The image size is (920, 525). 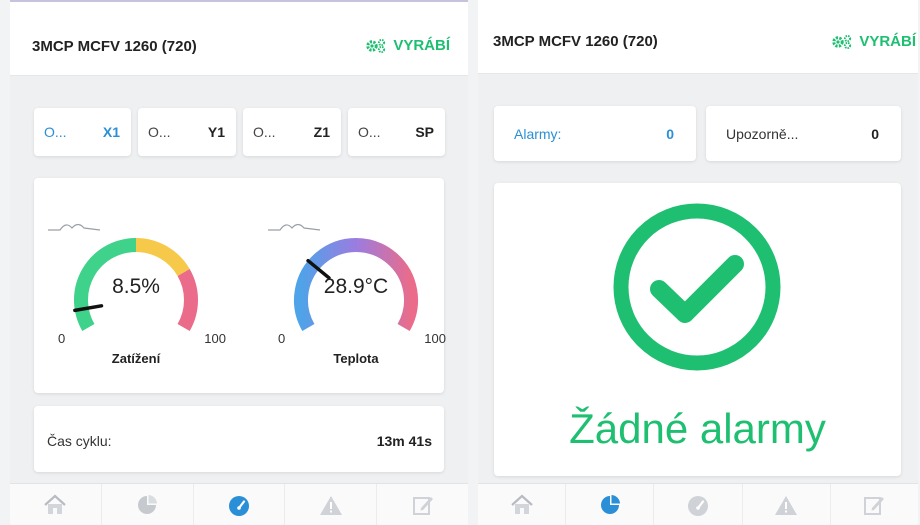 What do you see at coordinates (875, 133) in the screenshot?
I see `warnings-value: 0` at bounding box center [875, 133].